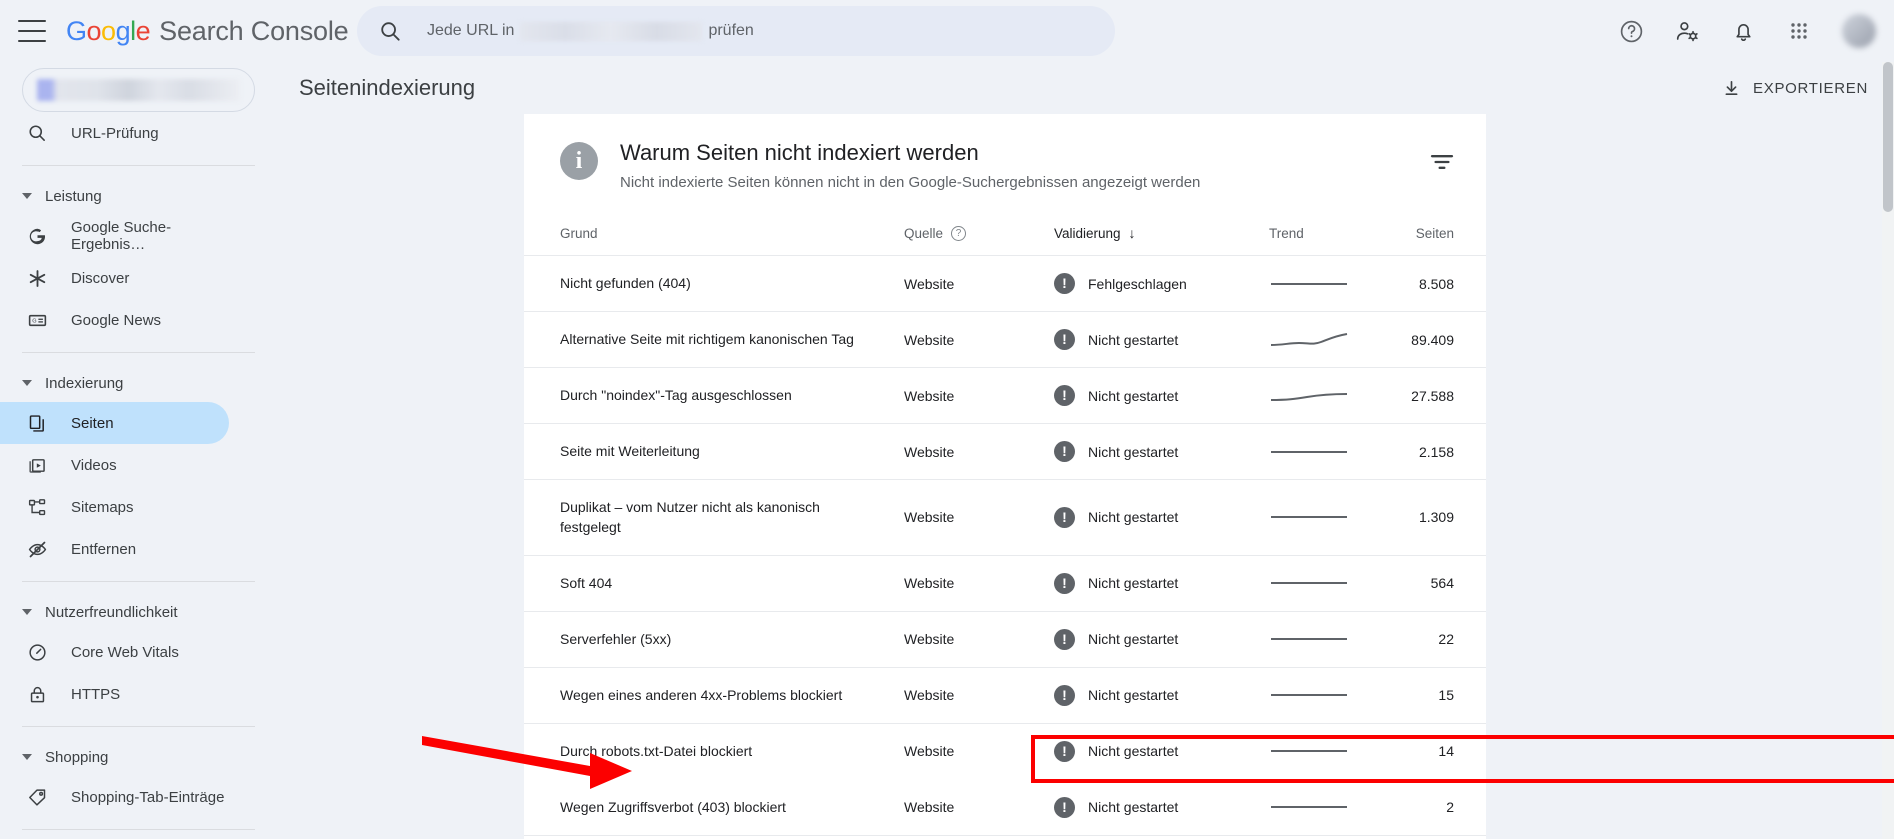 This screenshot has height=839, width=1894. What do you see at coordinates (736, 31) in the screenshot?
I see `url-inspection-search-bar: Jede URL in prüfen` at bounding box center [736, 31].